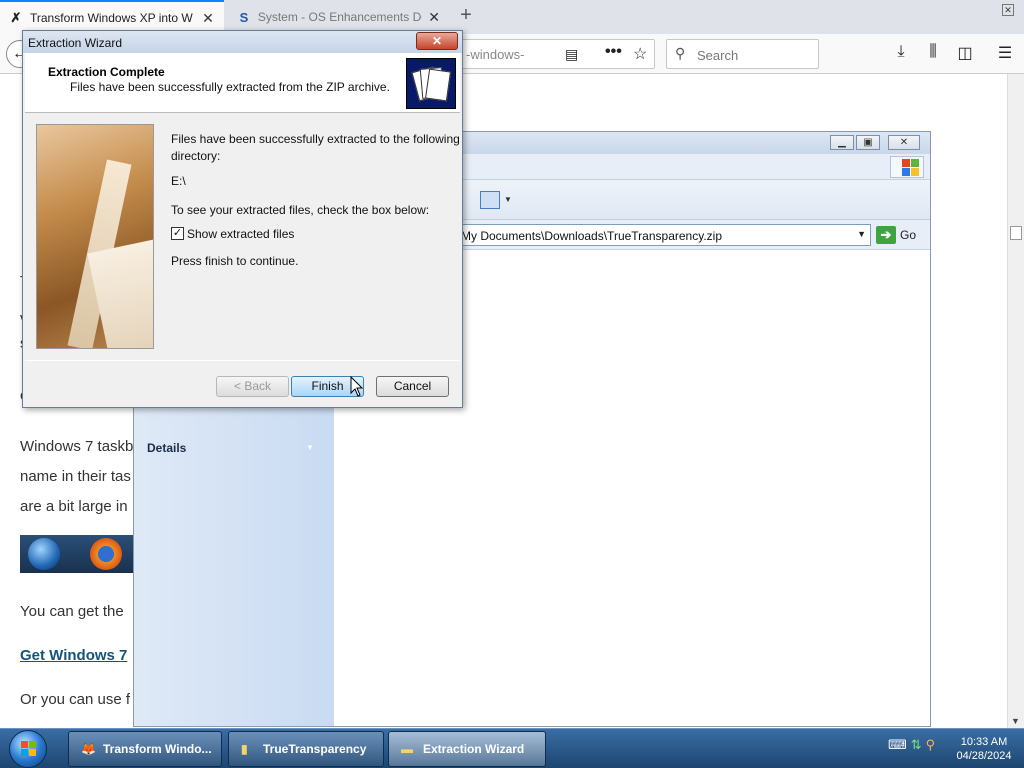 This screenshot has height=768, width=1024. I want to click on windows-flag-icon, so click(29, 749).